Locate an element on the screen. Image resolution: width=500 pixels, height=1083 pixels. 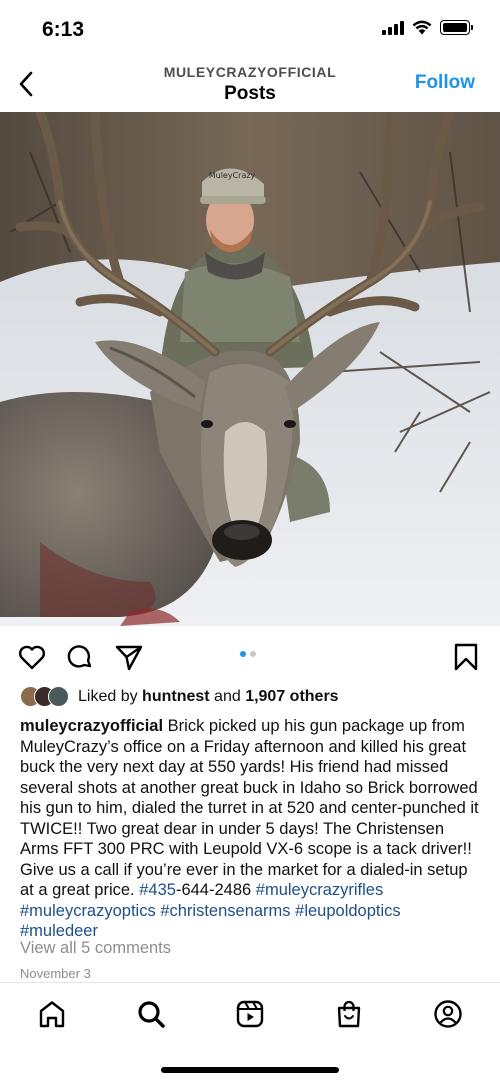
header: MULEYCRAZYOFFICIAL Posts Follow is located at coordinates (250, 84).